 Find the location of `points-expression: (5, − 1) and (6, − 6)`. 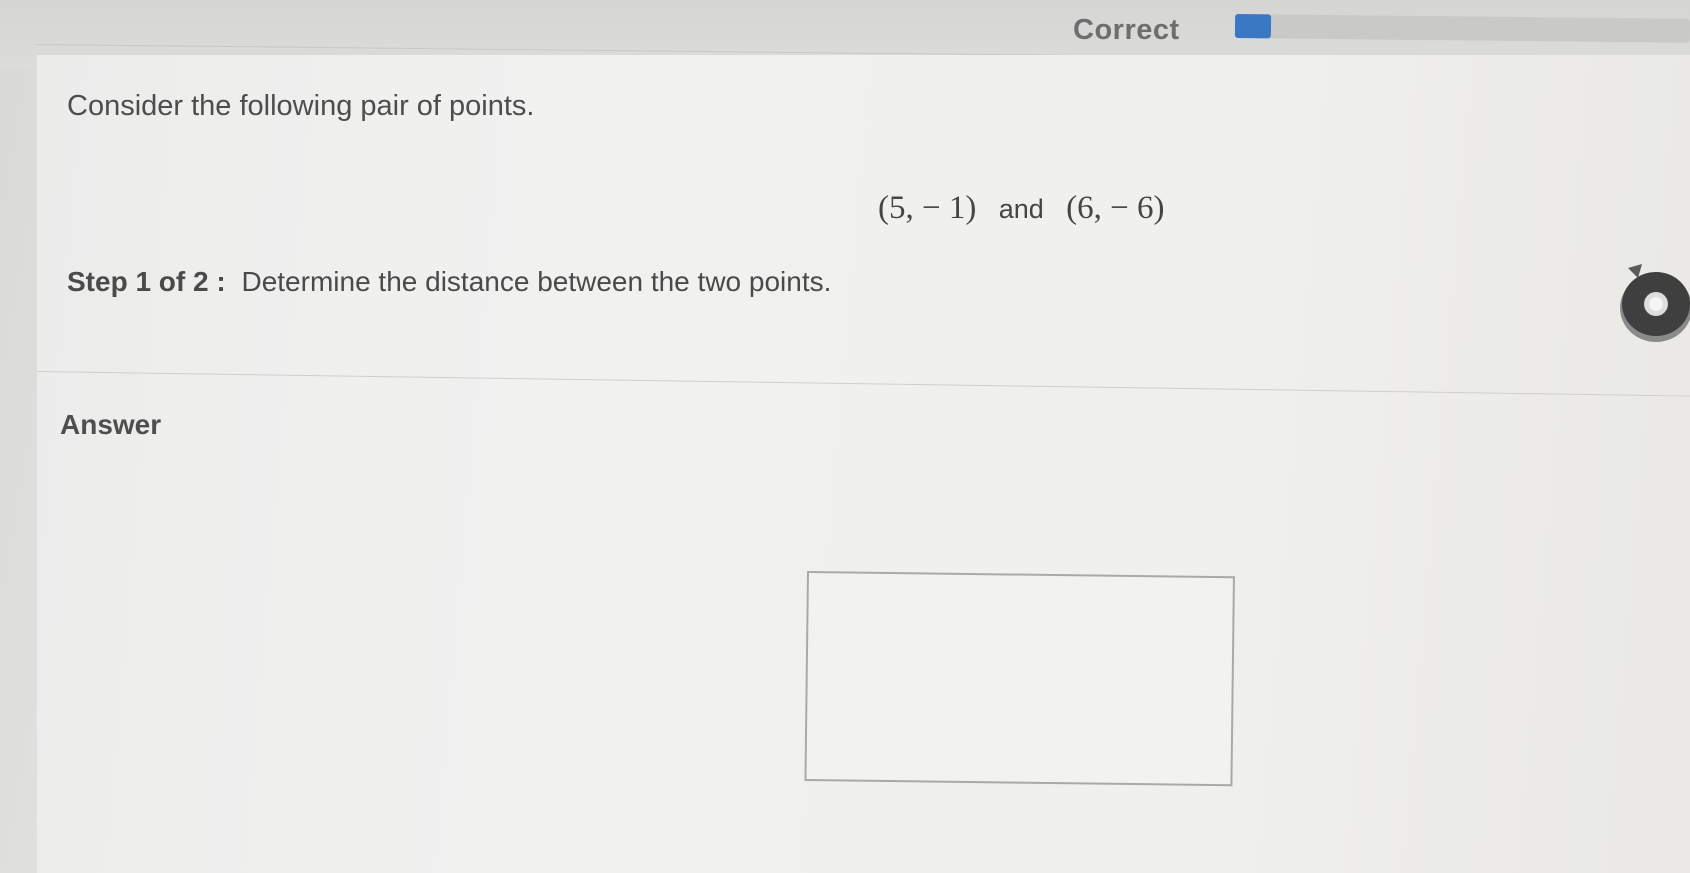

points-expression: (5, − 1) and (6, − 6) is located at coordinates (1021, 208).